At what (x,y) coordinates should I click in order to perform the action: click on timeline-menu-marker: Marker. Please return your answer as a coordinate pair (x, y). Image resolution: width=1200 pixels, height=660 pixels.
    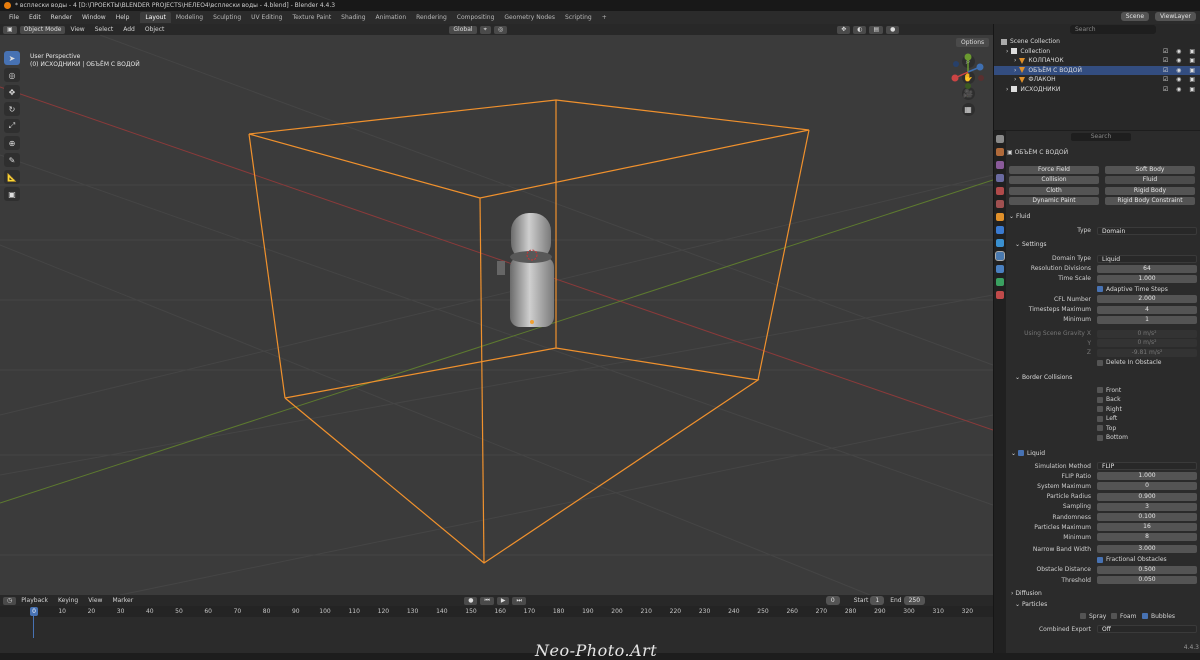
    Looking at the image, I should click on (122, 600).